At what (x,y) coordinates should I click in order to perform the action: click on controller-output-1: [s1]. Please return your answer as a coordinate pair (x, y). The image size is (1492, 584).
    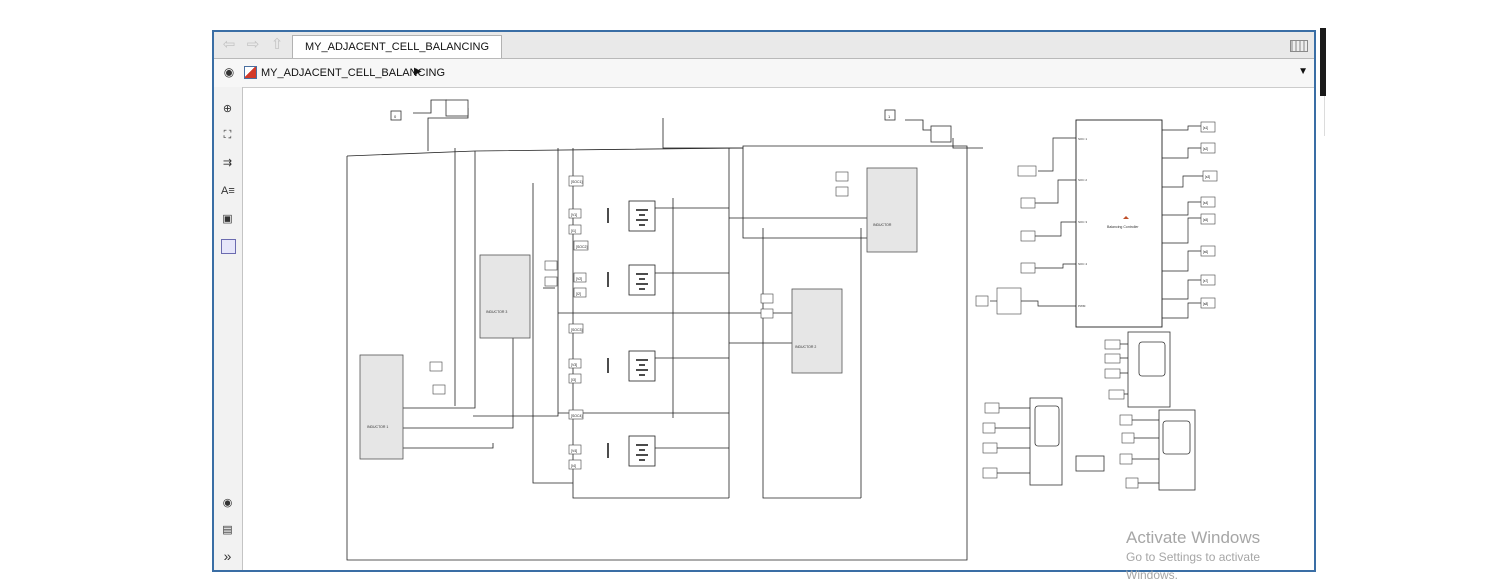
    Looking at the image, I should click on (1205, 128).